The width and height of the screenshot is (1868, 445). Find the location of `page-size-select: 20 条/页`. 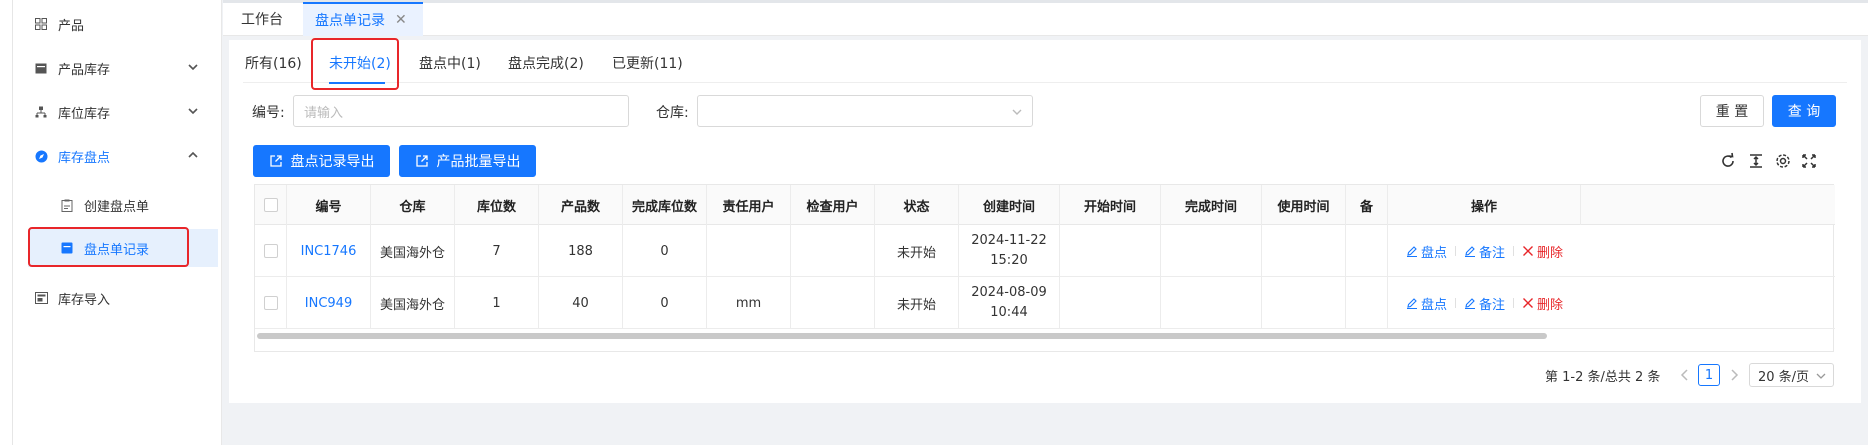

page-size-select: 20 条/页 is located at coordinates (1791, 375).